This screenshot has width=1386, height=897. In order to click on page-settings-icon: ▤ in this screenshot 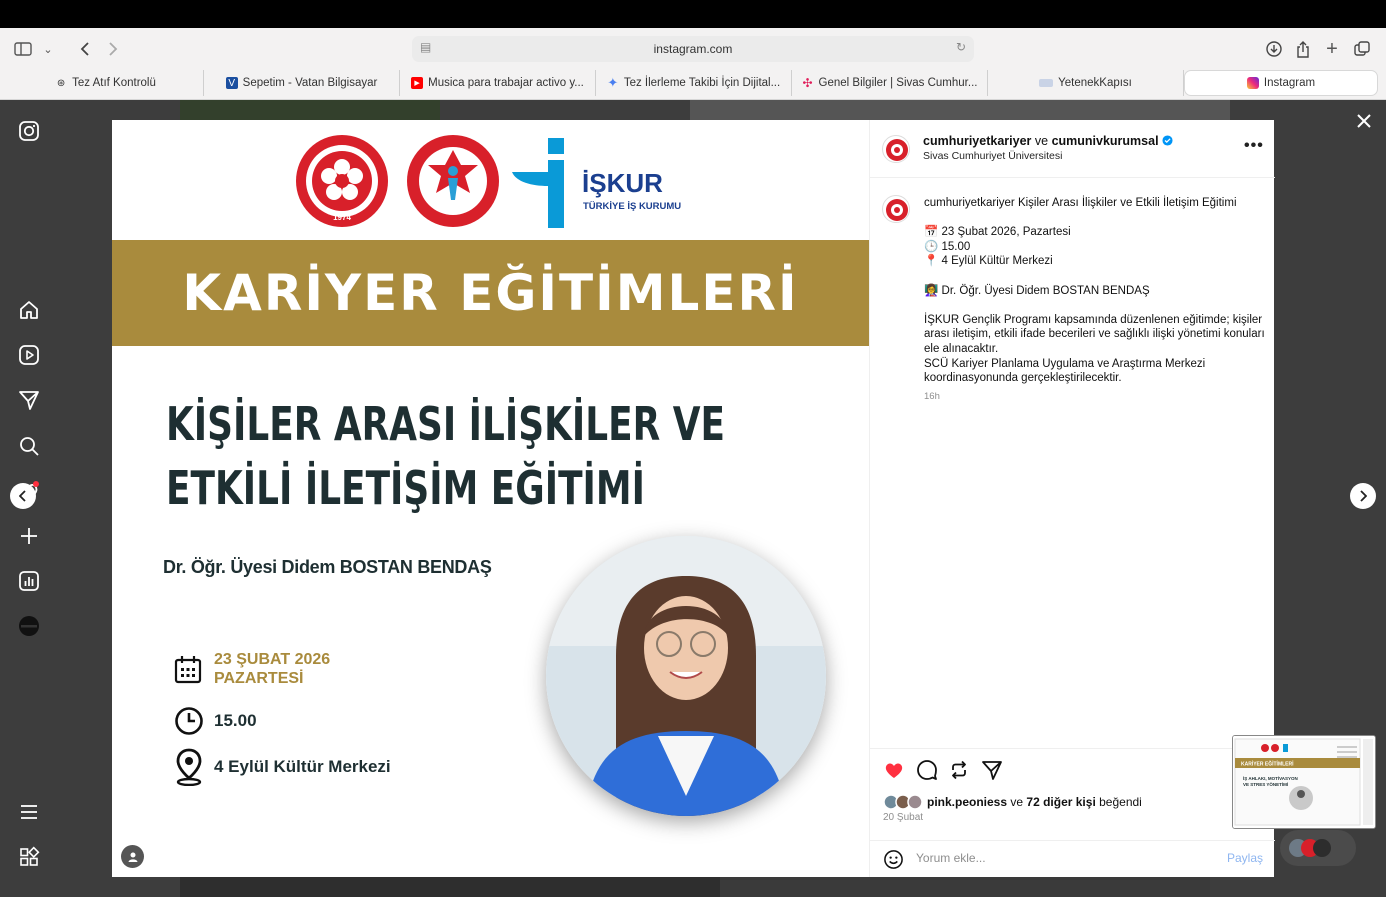, I will do `click(425, 47)`.